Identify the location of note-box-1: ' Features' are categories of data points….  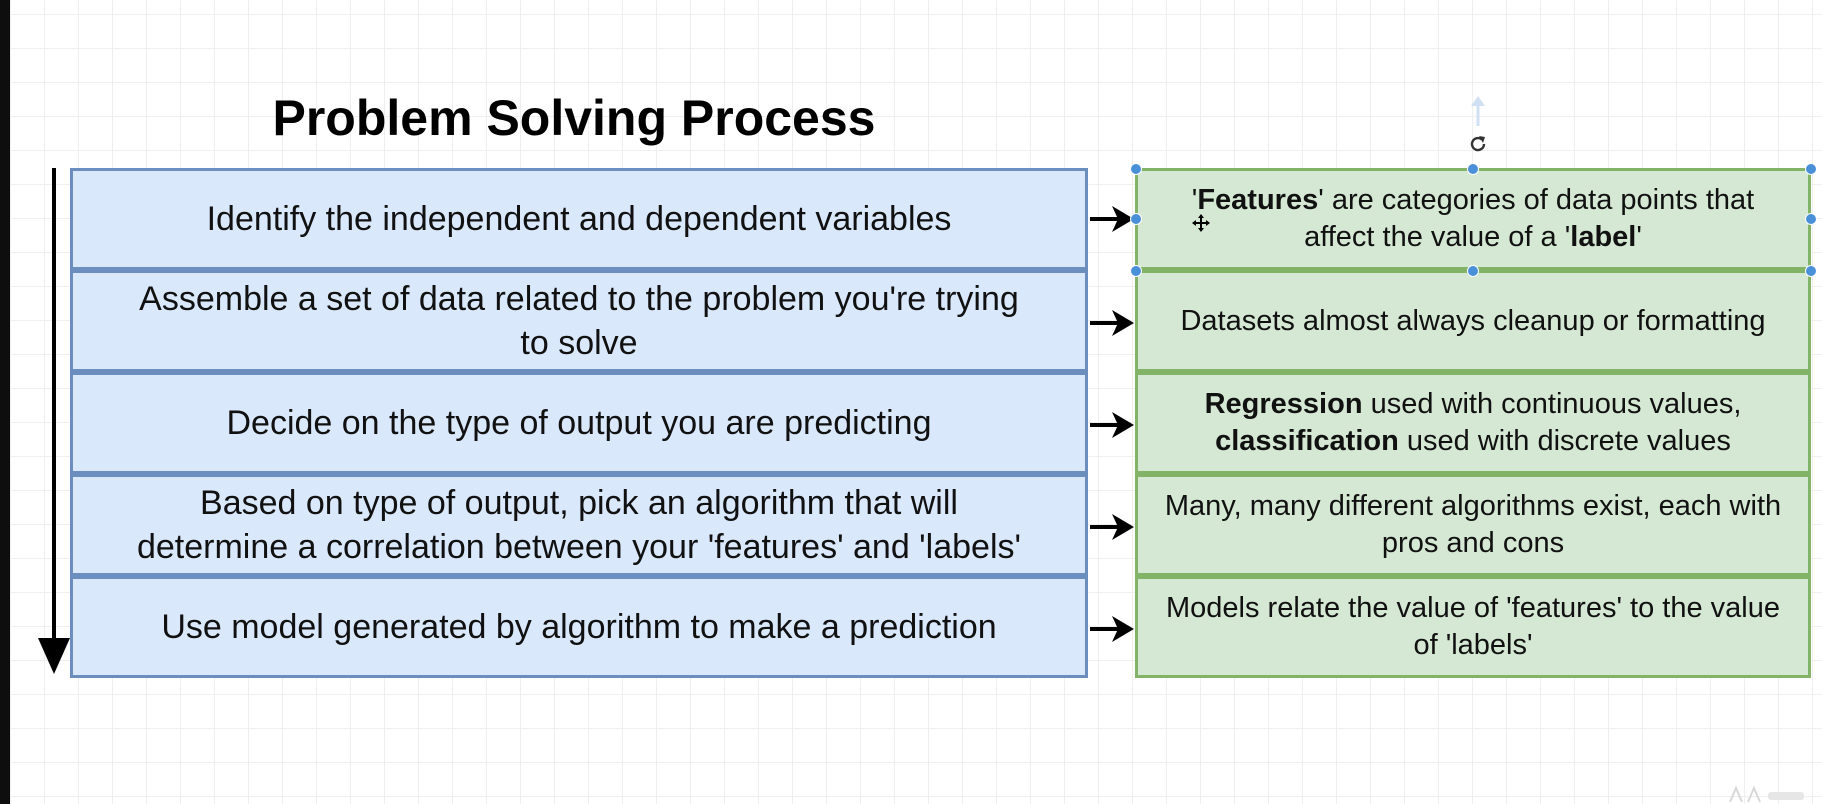
(1473, 219).